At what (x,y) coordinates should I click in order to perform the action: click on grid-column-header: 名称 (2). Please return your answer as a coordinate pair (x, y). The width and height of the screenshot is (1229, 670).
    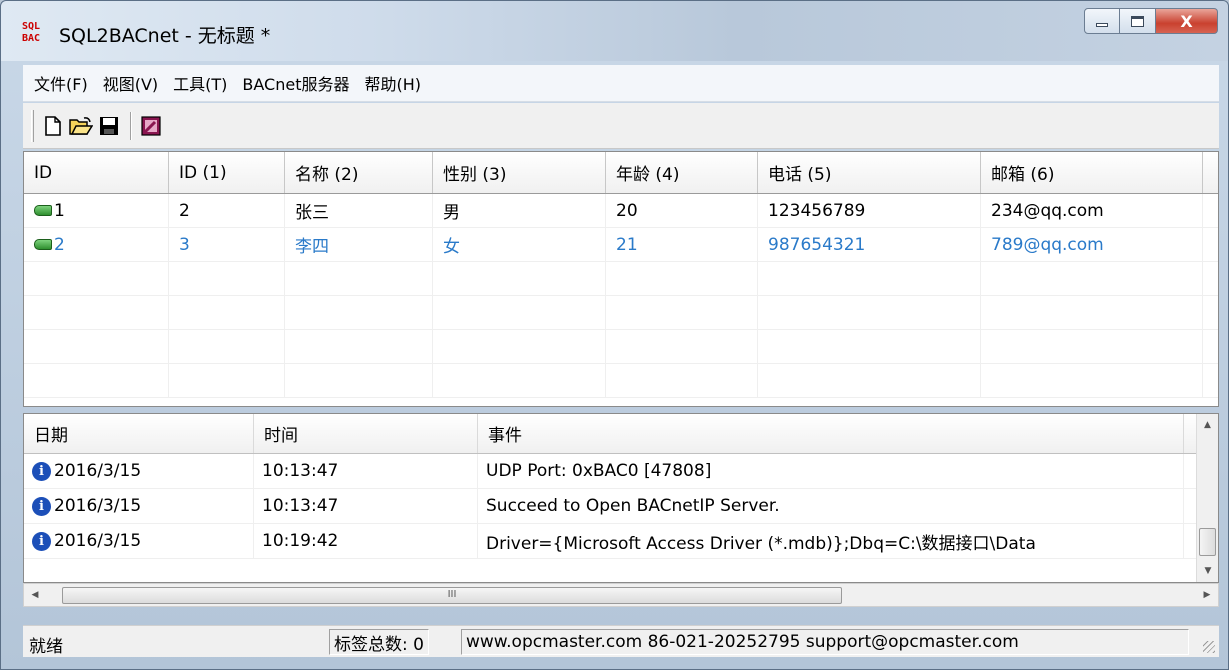
    Looking at the image, I should click on (359, 172).